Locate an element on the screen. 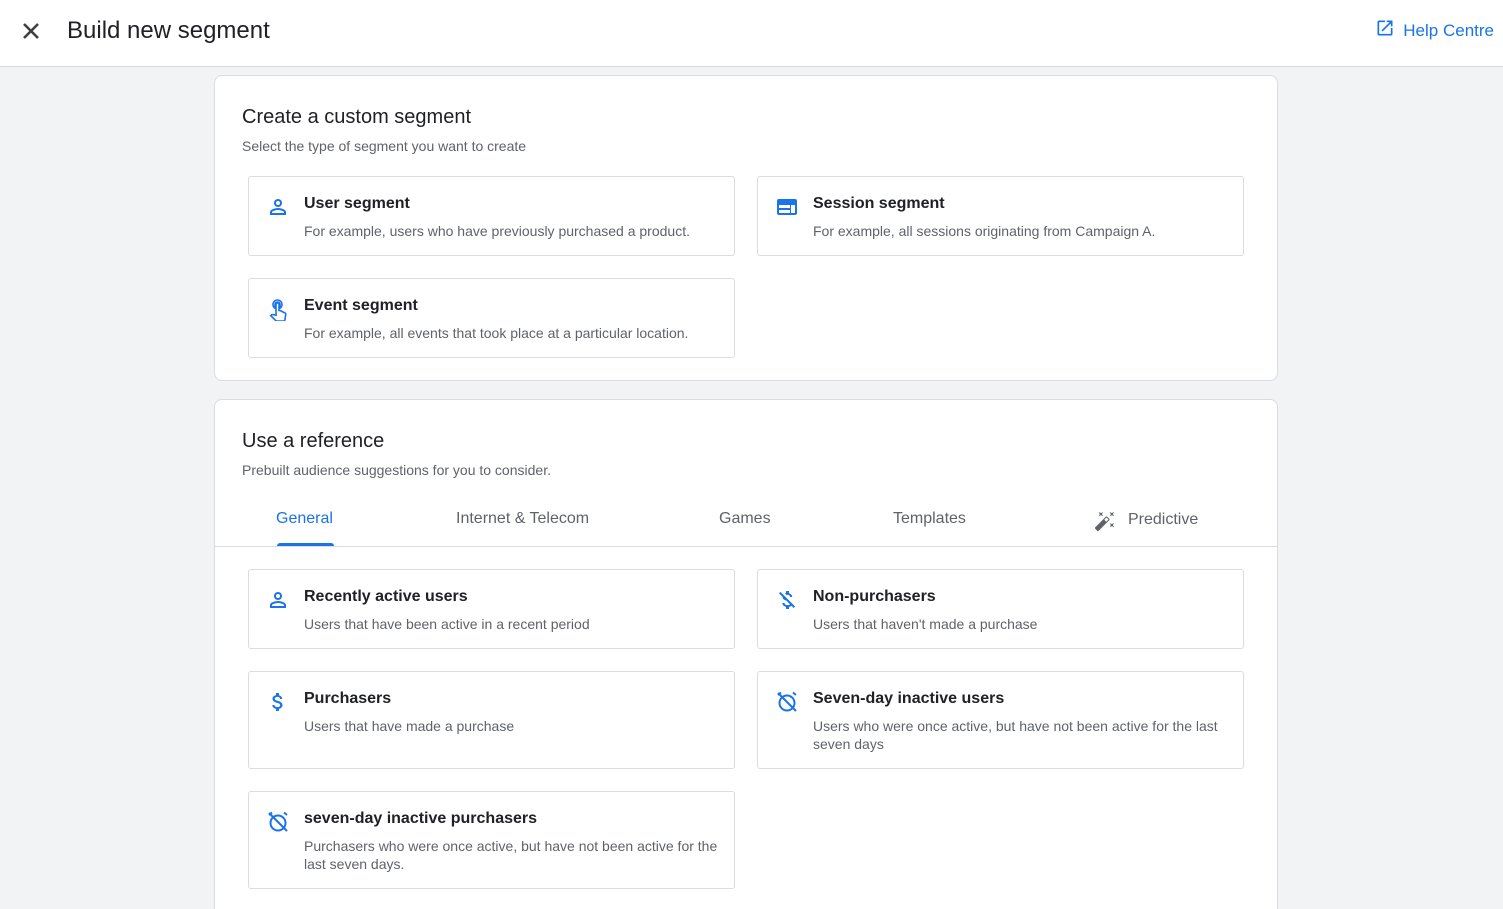  tab-predictive: Predictive is located at coordinates (1146, 519).